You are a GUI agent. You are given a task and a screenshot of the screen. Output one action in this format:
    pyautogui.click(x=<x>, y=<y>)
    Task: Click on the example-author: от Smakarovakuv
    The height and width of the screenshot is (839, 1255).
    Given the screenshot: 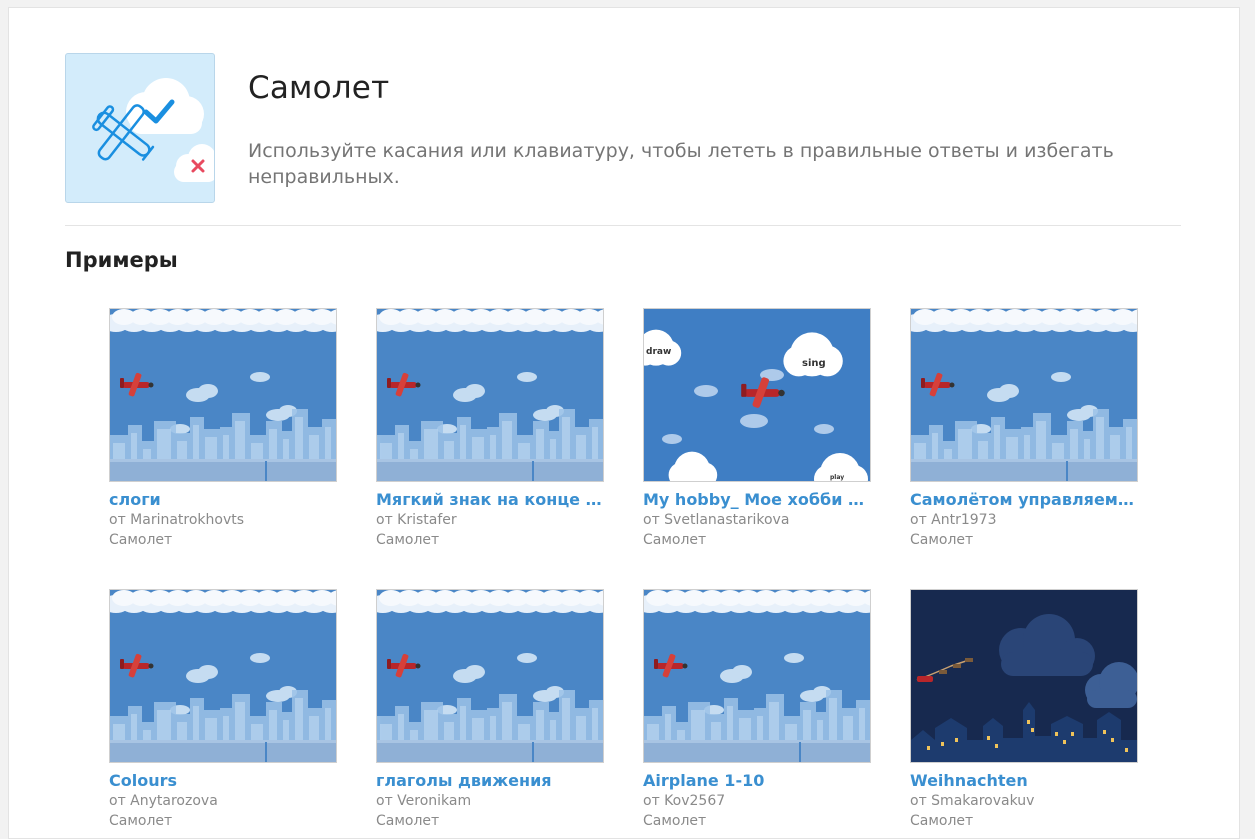 What is the action you would take?
    pyautogui.click(x=972, y=801)
    